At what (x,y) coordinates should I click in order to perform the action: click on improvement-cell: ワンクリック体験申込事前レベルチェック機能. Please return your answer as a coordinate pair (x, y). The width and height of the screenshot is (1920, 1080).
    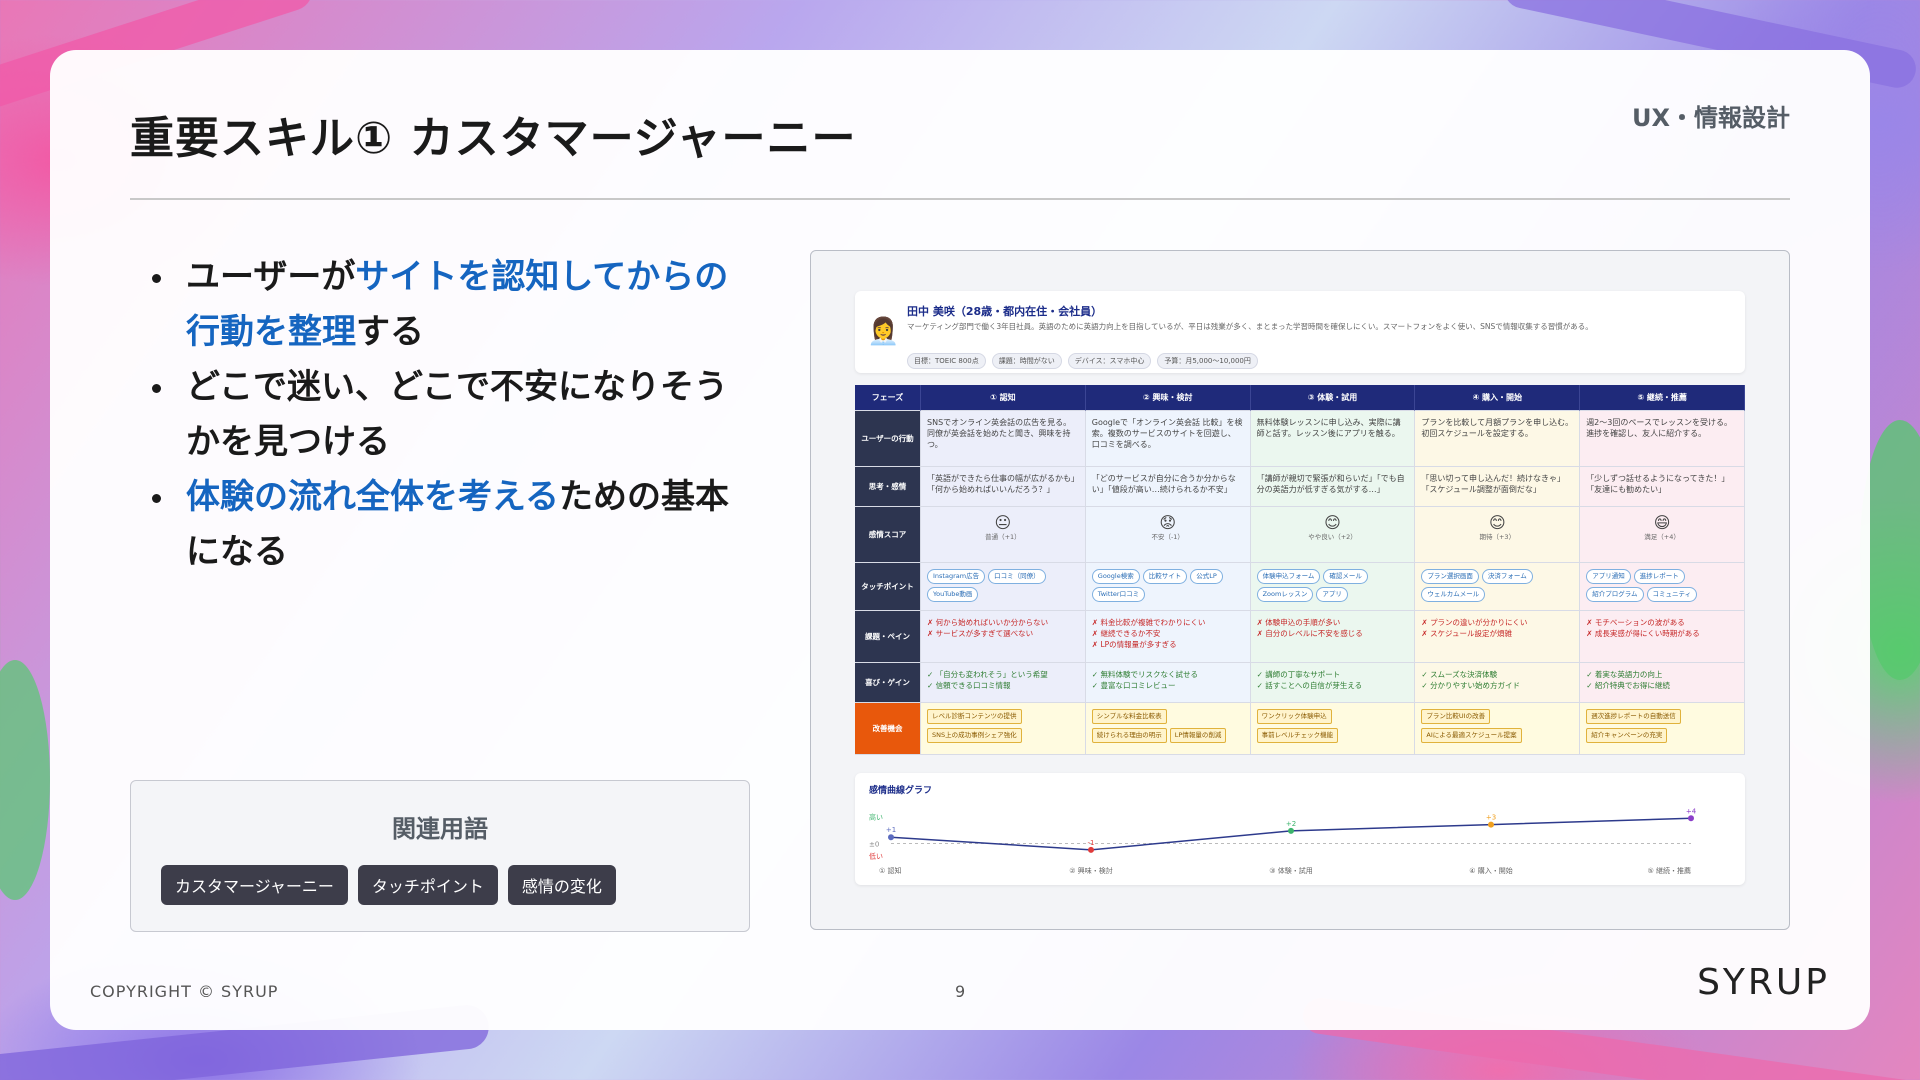
    Looking at the image, I should click on (1333, 729).